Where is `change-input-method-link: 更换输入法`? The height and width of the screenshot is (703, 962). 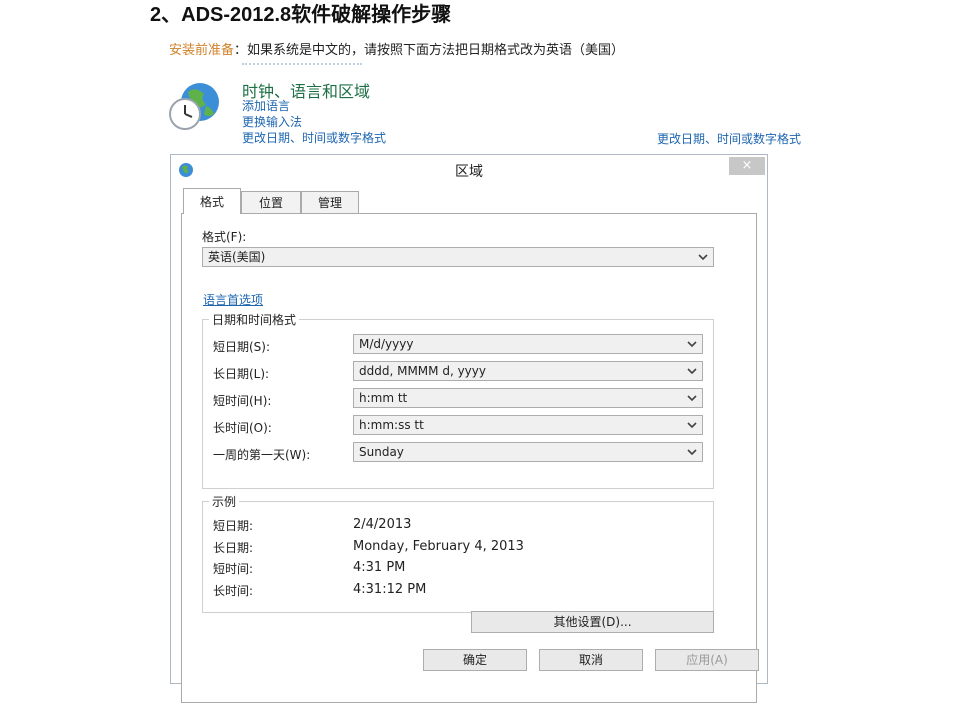 change-input-method-link: 更换输入法 is located at coordinates (272, 121).